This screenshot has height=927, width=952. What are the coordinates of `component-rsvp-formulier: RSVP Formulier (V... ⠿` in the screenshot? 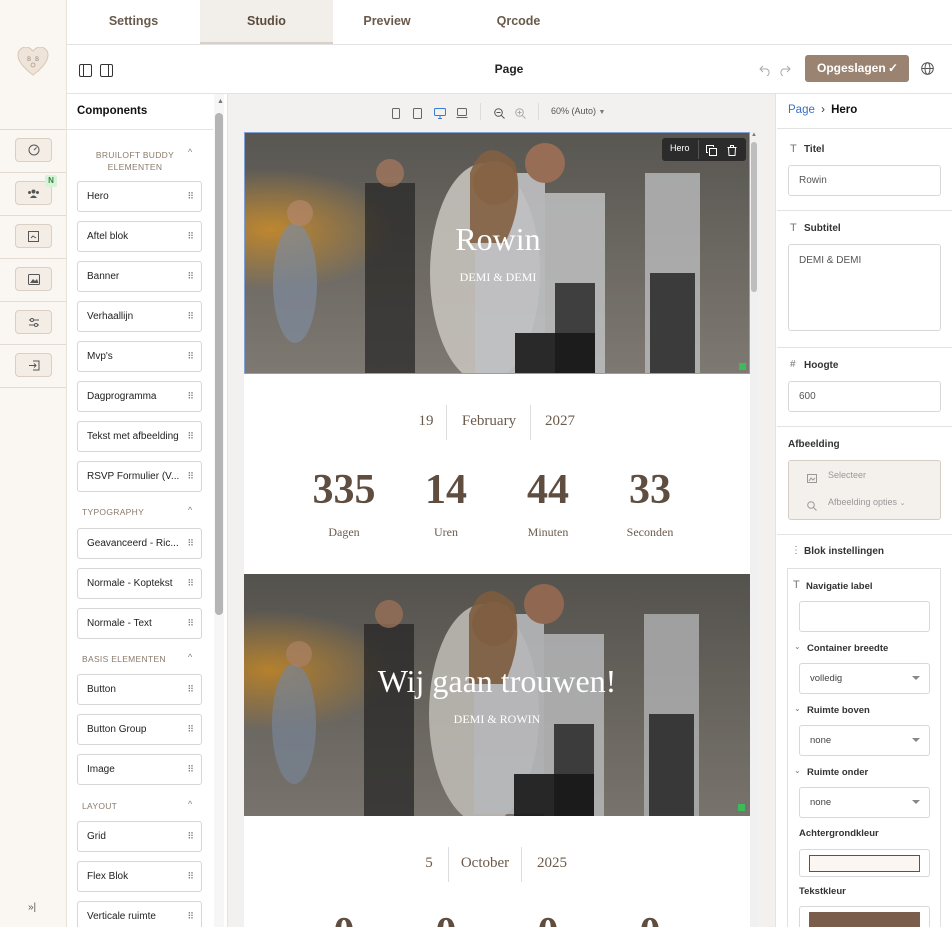 It's located at (139, 476).